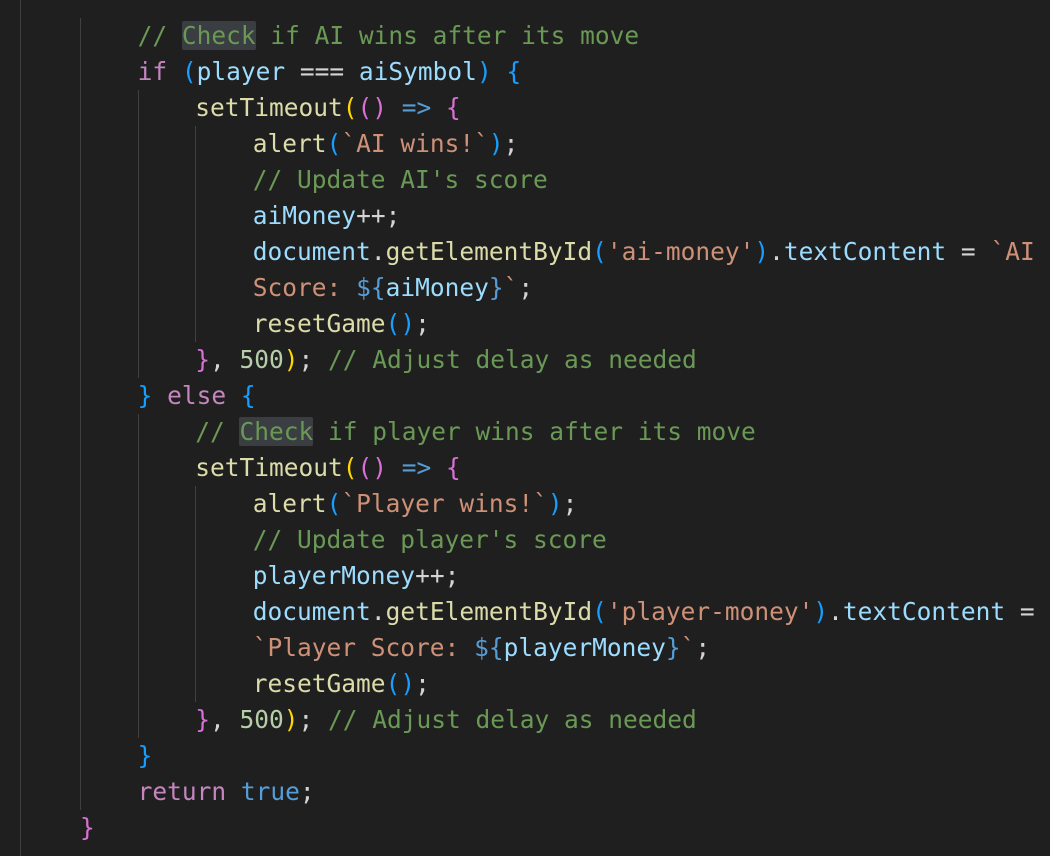 This screenshot has width=1050, height=856. I want to click on code-line: } else {, so click(517, 396).